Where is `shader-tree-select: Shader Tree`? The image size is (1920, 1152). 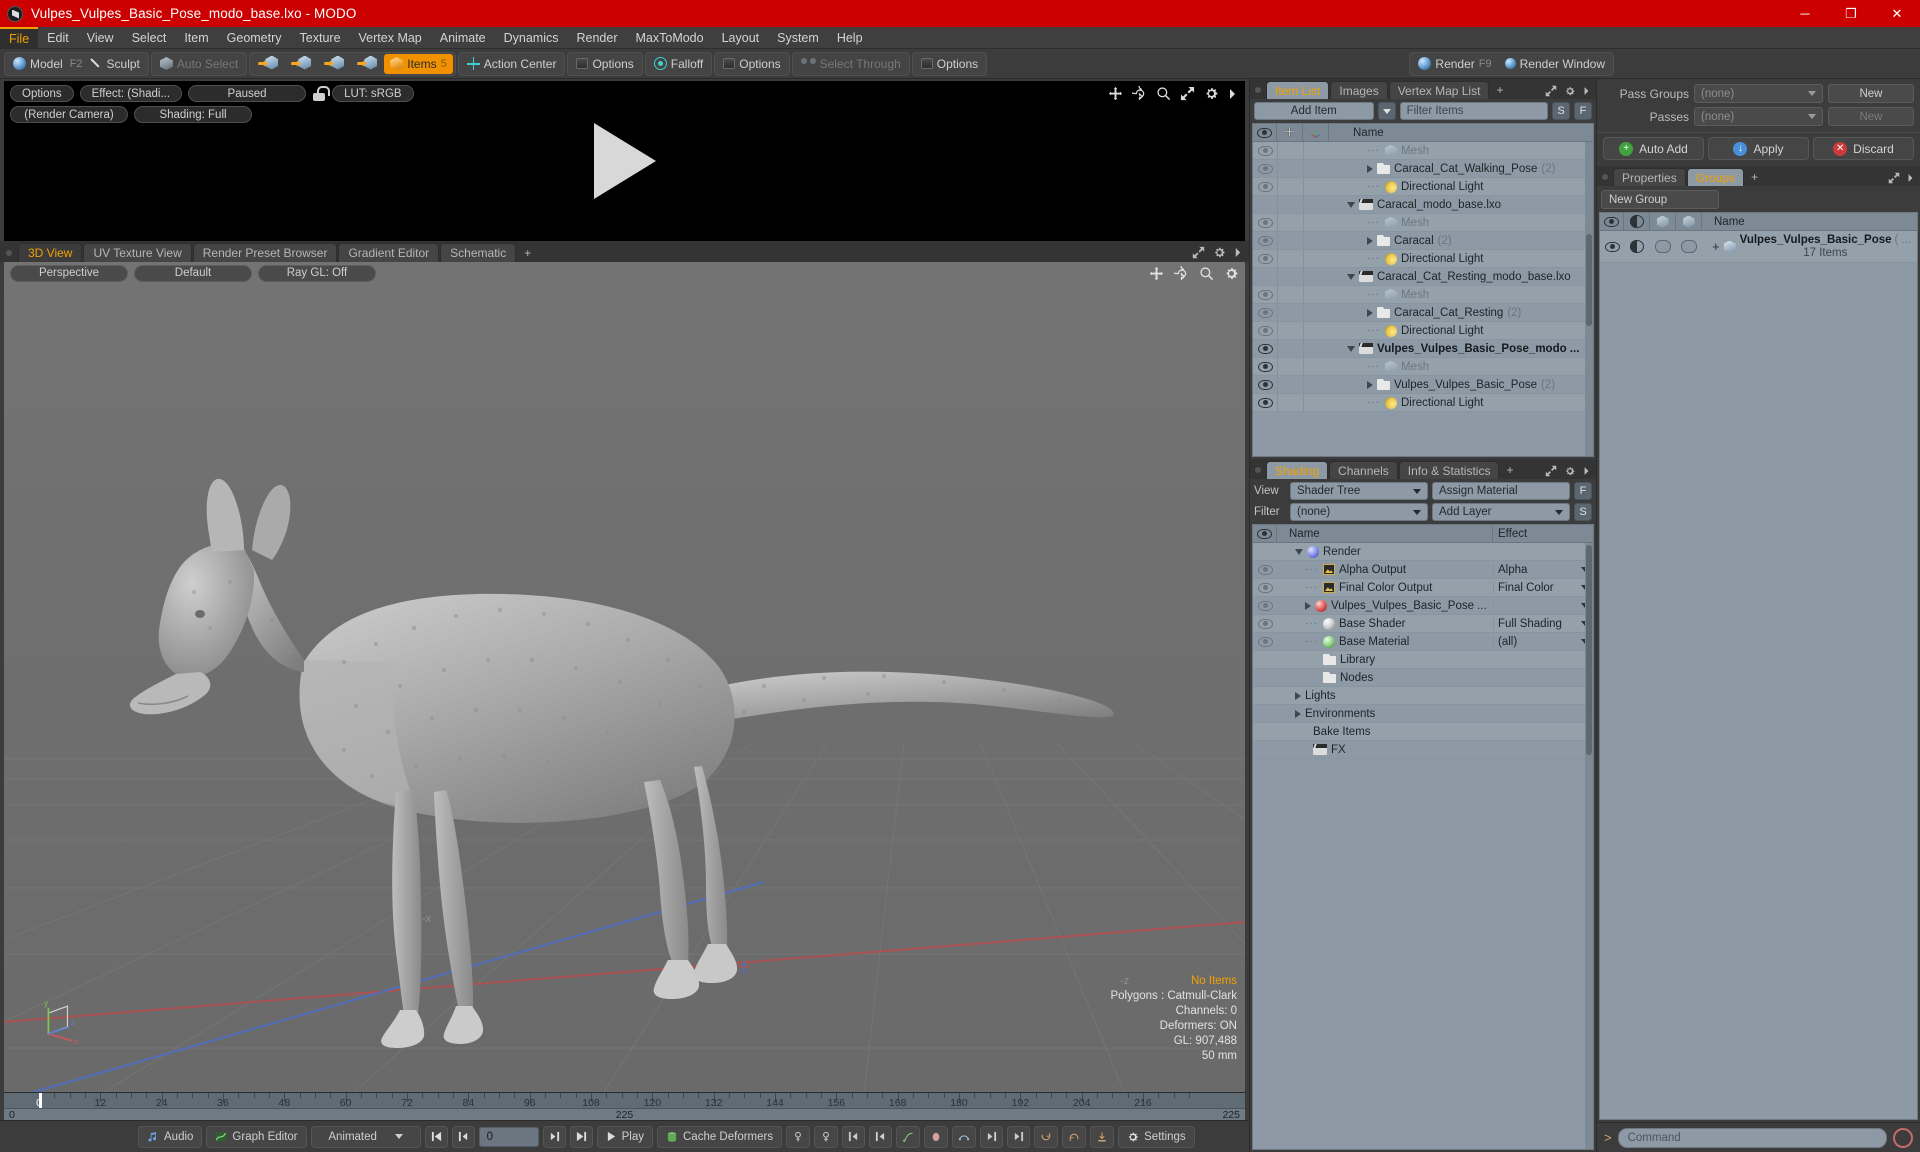 shader-tree-select: Shader Tree is located at coordinates (1359, 491).